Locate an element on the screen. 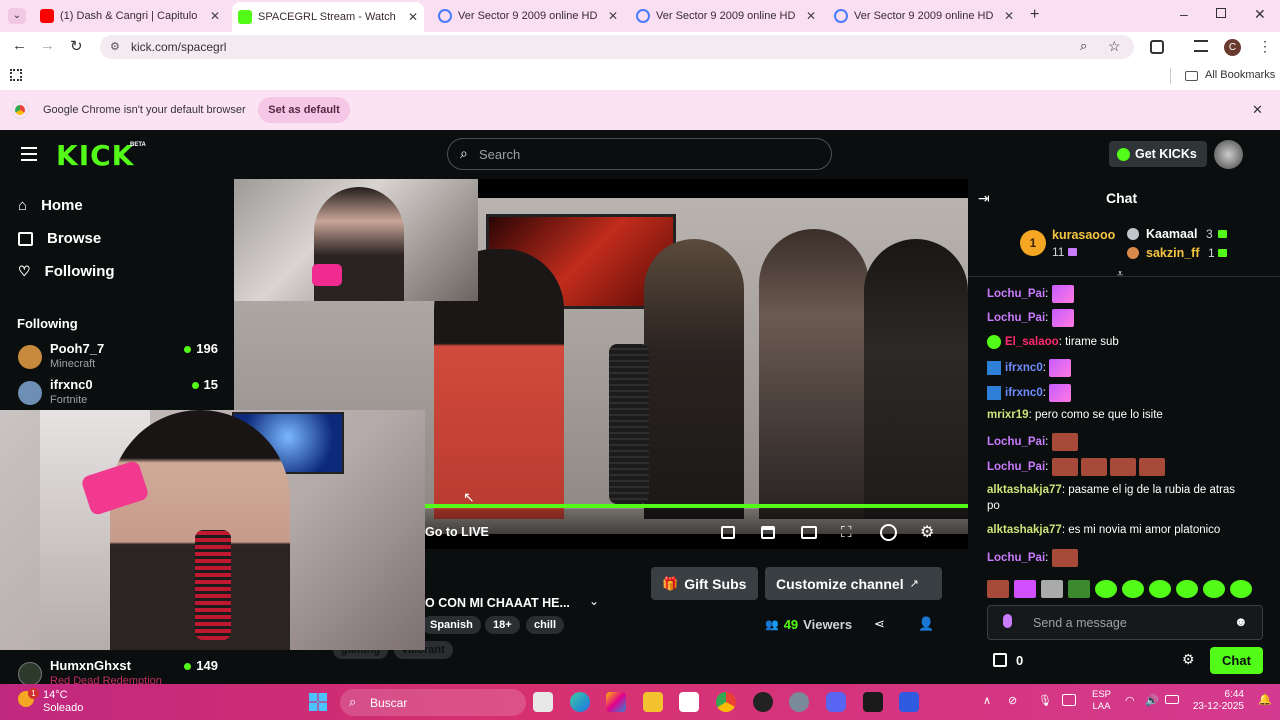  volume-icon: 🔊 is located at coordinates (1152, 700).